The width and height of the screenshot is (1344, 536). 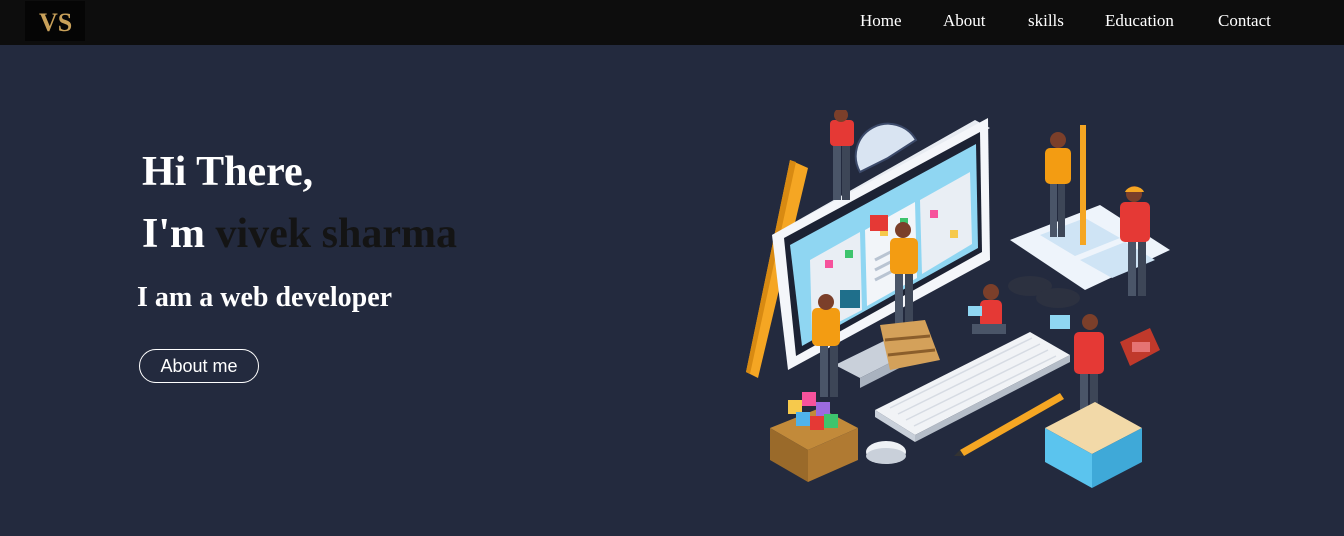 What do you see at coordinates (336, 234) in the screenshot?
I see `developer-name: vivek sharma` at bounding box center [336, 234].